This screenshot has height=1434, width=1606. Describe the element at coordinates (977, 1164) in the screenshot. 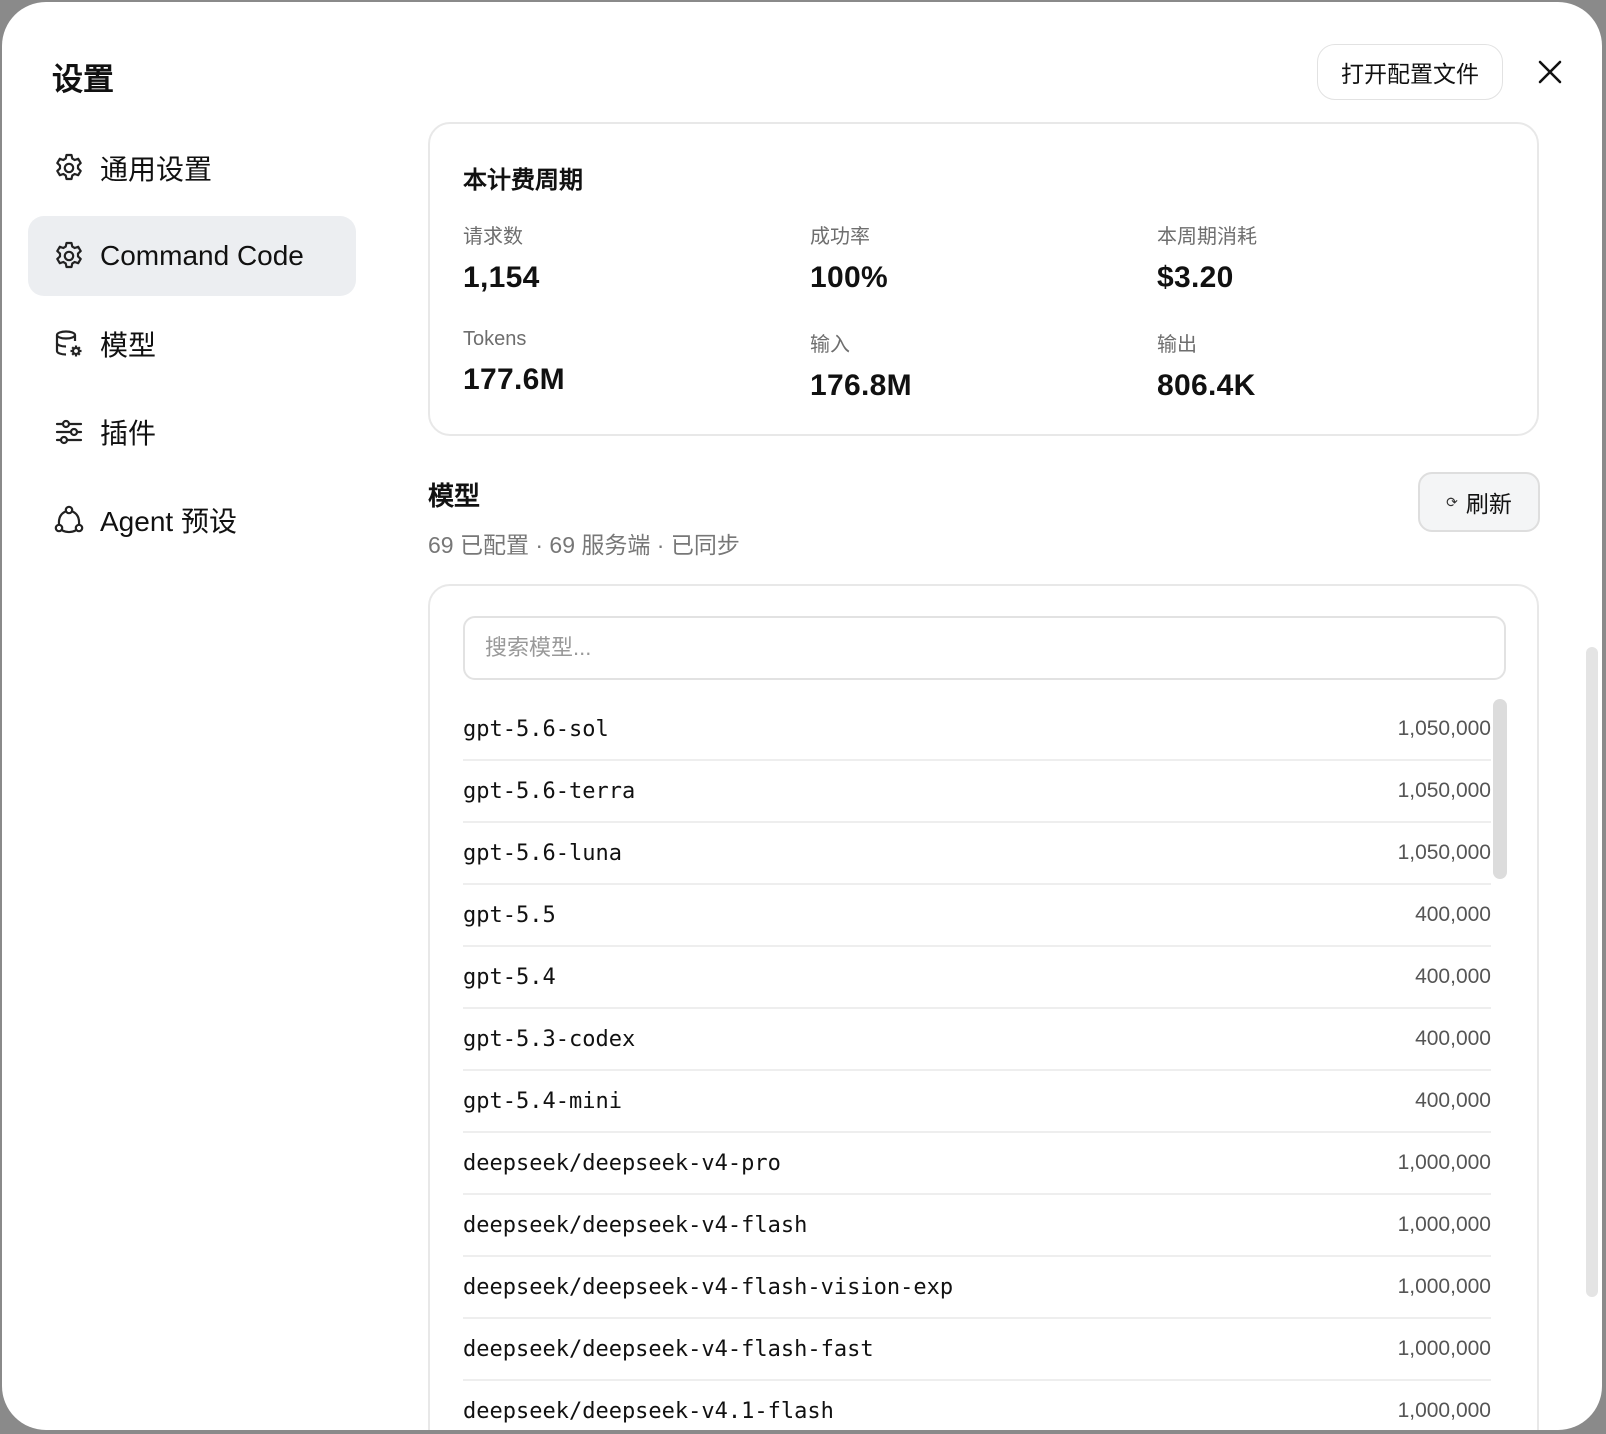

I see `model-row: deepseek/deepseek-v4-pro 1,000,000` at that location.